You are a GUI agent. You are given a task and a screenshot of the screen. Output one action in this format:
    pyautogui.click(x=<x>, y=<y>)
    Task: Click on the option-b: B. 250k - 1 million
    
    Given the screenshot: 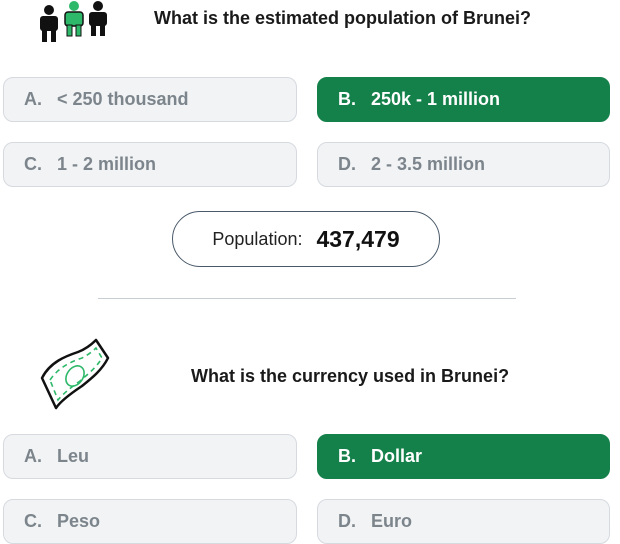 What is the action you would take?
    pyautogui.click(x=463, y=99)
    